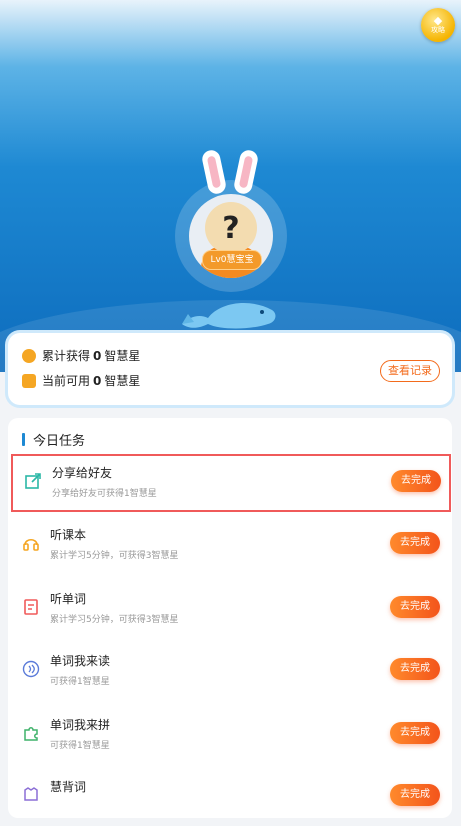 The image size is (461, 826). I want to click on share-icon, so click(33, 481).